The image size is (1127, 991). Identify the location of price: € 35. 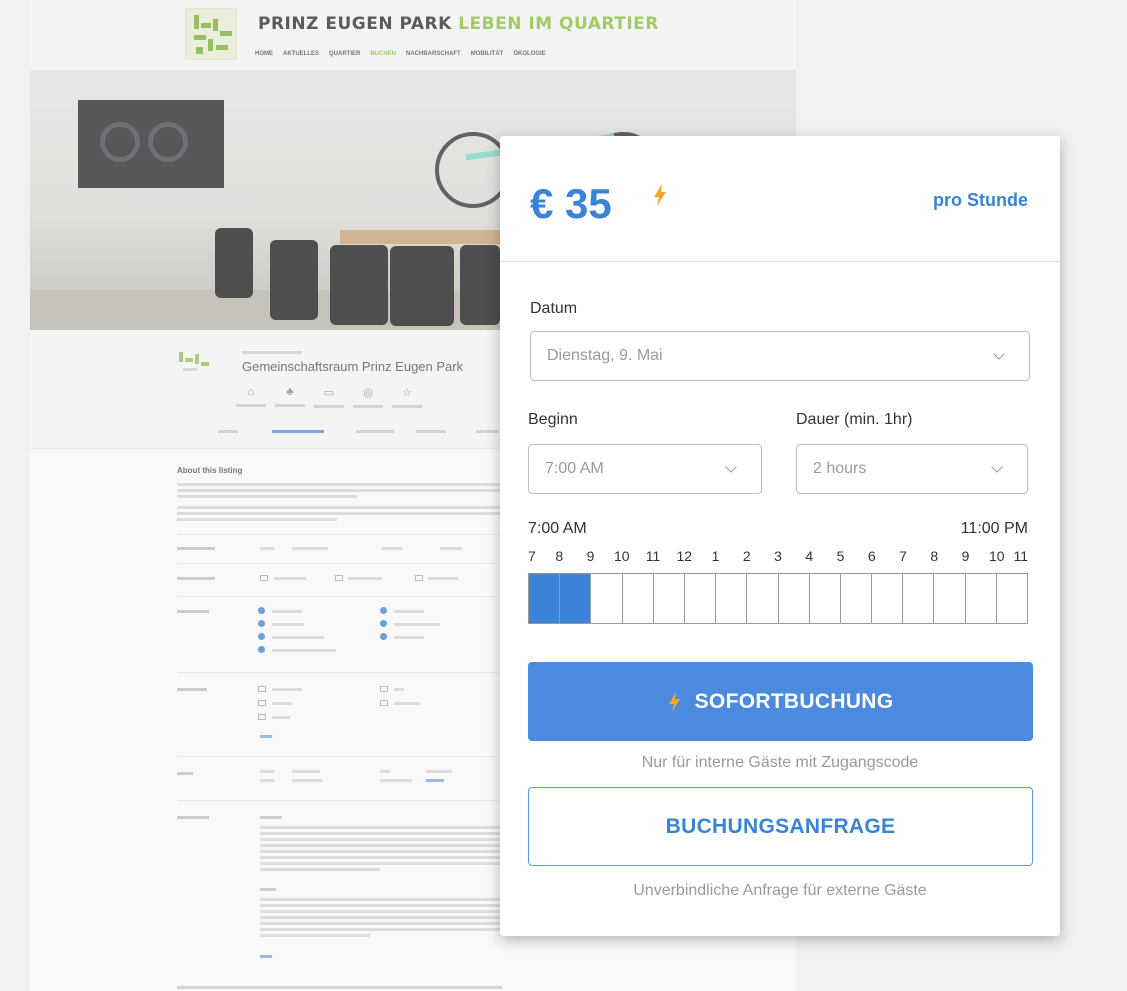
(571, 203).